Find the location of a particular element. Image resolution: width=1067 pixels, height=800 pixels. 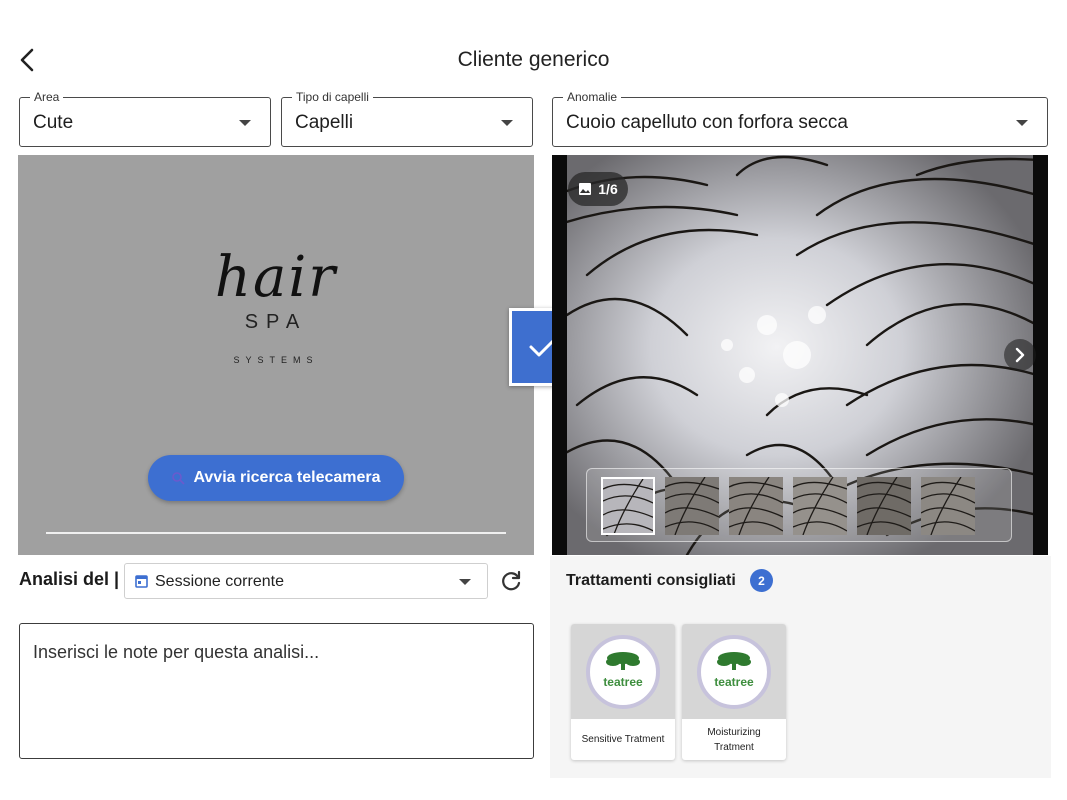

area-value: Cute is located at coordinates (53, 122).